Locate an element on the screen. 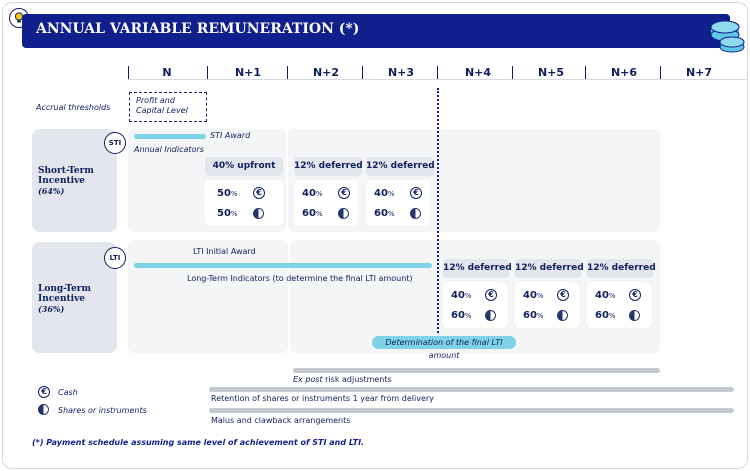 Image resolution: width=750 pixels, height=471 pixels. column-header-n3: N+3 is located at coordinates (401, 72).